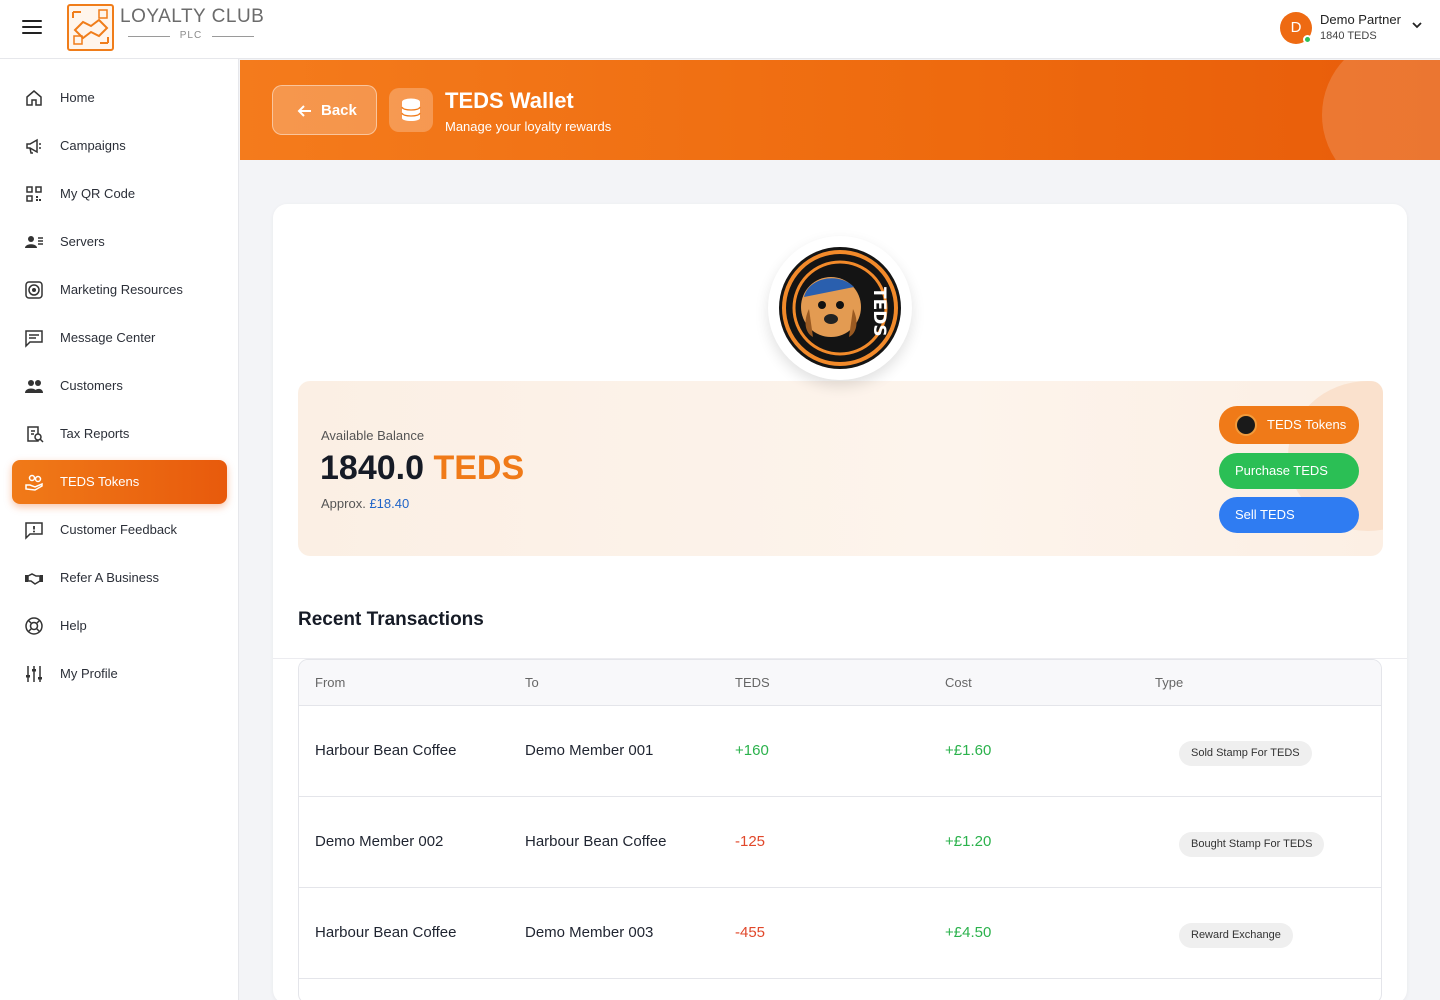 Image resolution: width=1440 pixels, height=1000 pixels. What do you see at coordinates (391, 619) in the screenshot?
I see `recent-transactions-title: Recent Transactions` at bounding box center [391, 619].